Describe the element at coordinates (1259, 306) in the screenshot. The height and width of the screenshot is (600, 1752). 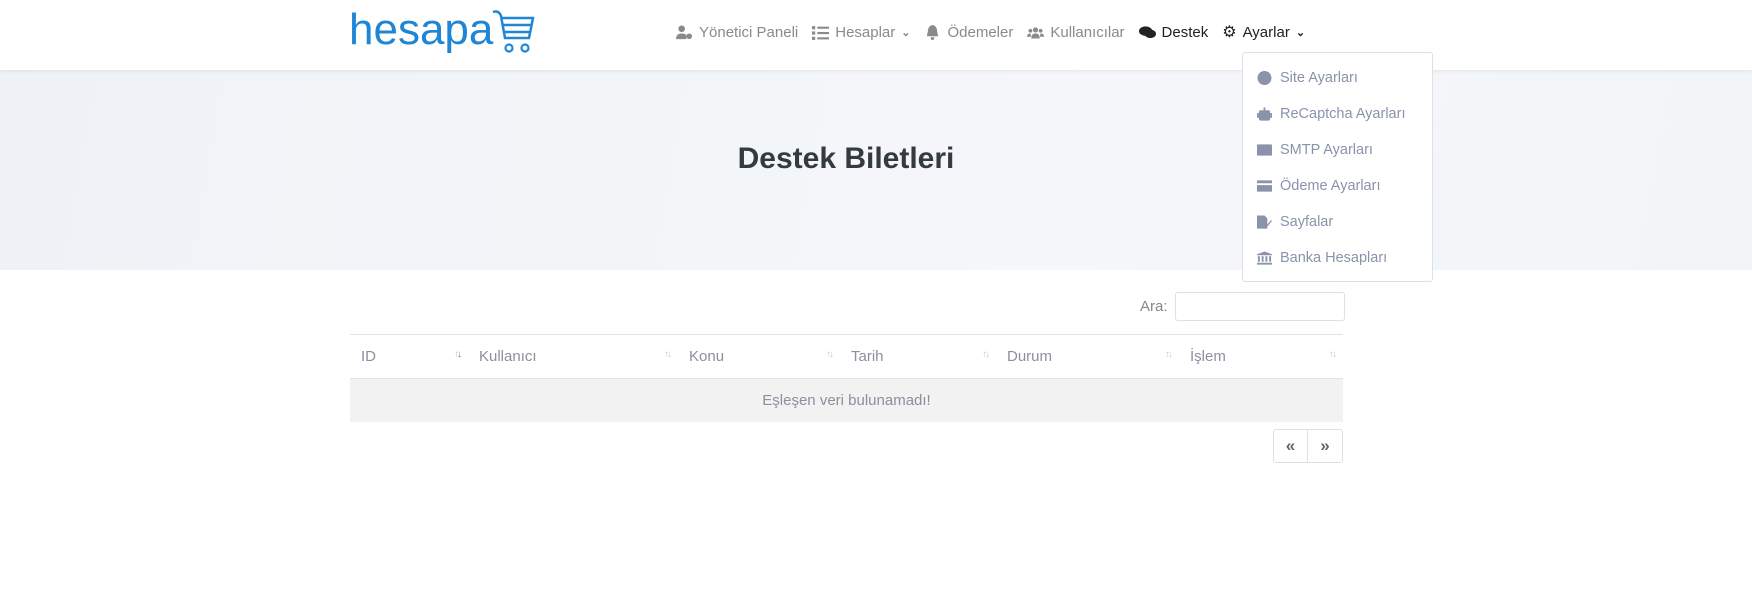
I see `search-input` at that location.